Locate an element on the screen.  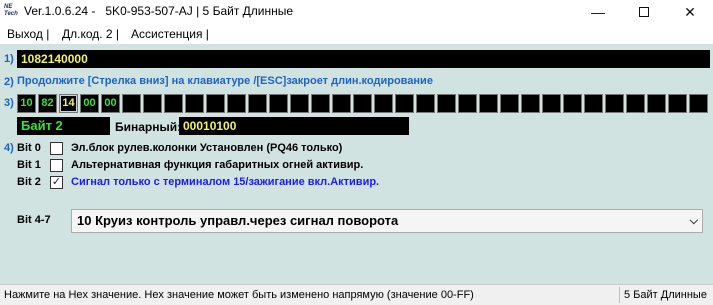
maximize-icon is located at coordinates (644, 12).